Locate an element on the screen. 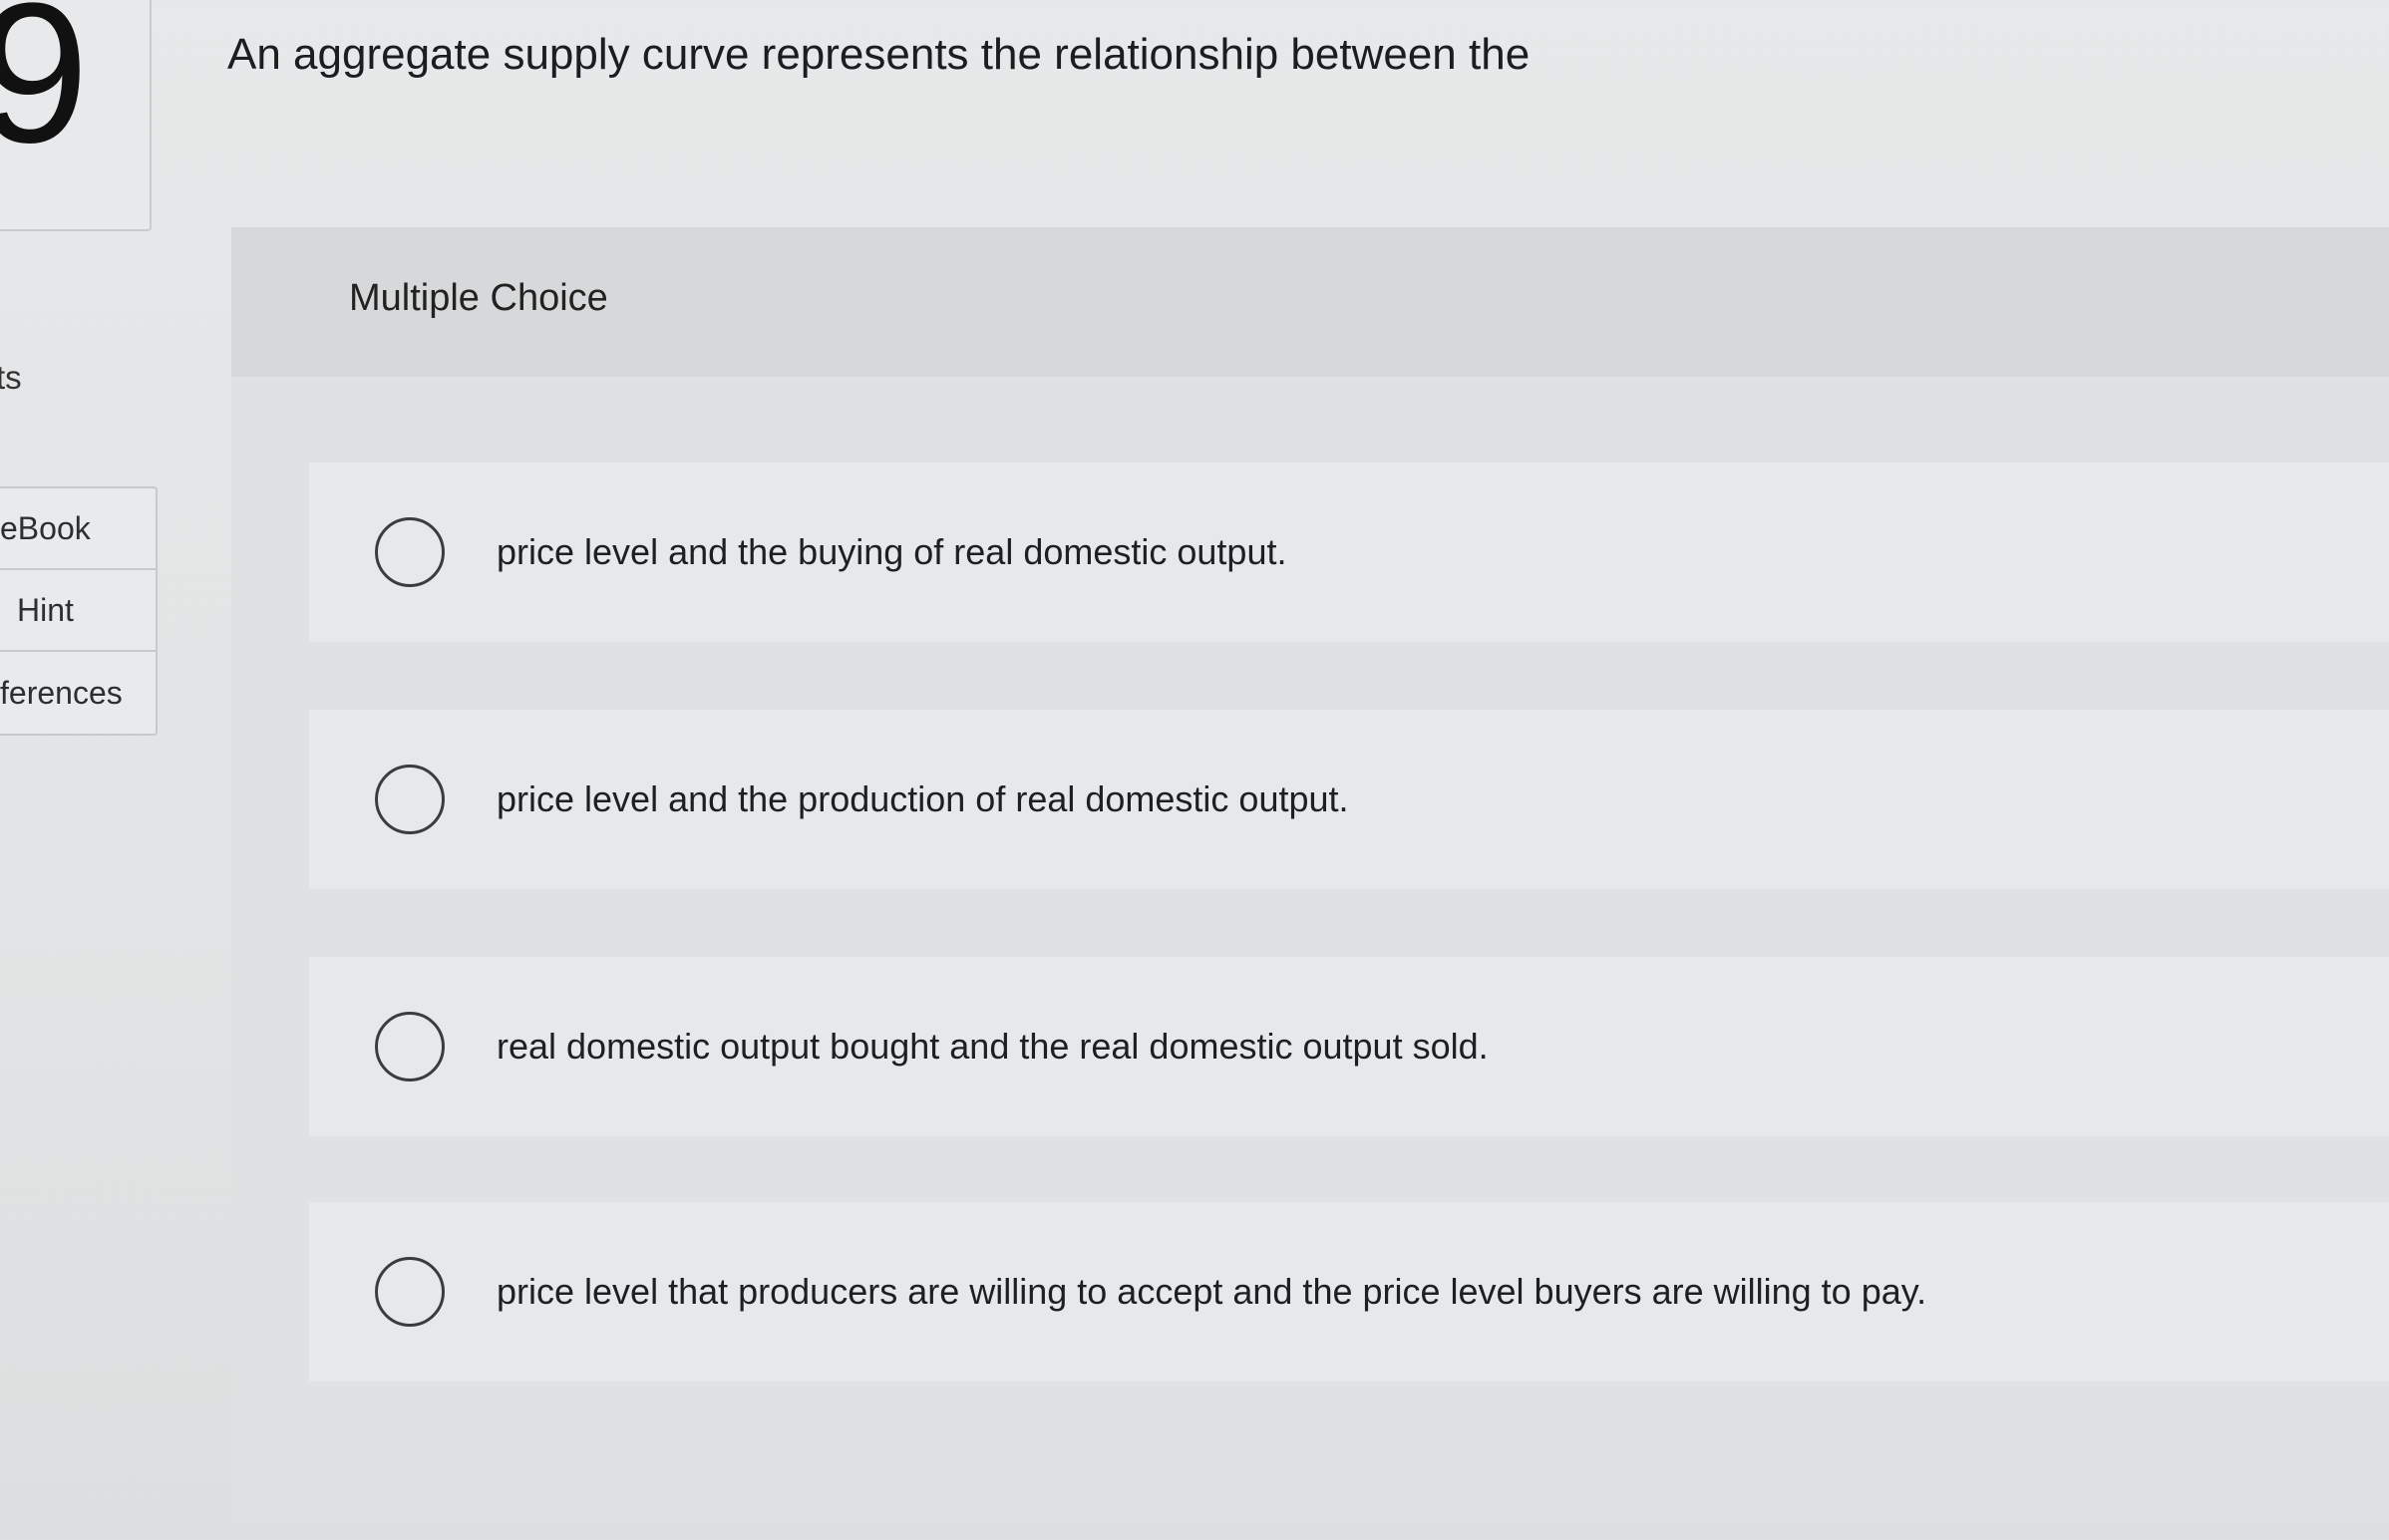 This screenshot has width=2389, height=1540. multiple-choice-label: Multiple Choice is located at coordinates (478, 298).